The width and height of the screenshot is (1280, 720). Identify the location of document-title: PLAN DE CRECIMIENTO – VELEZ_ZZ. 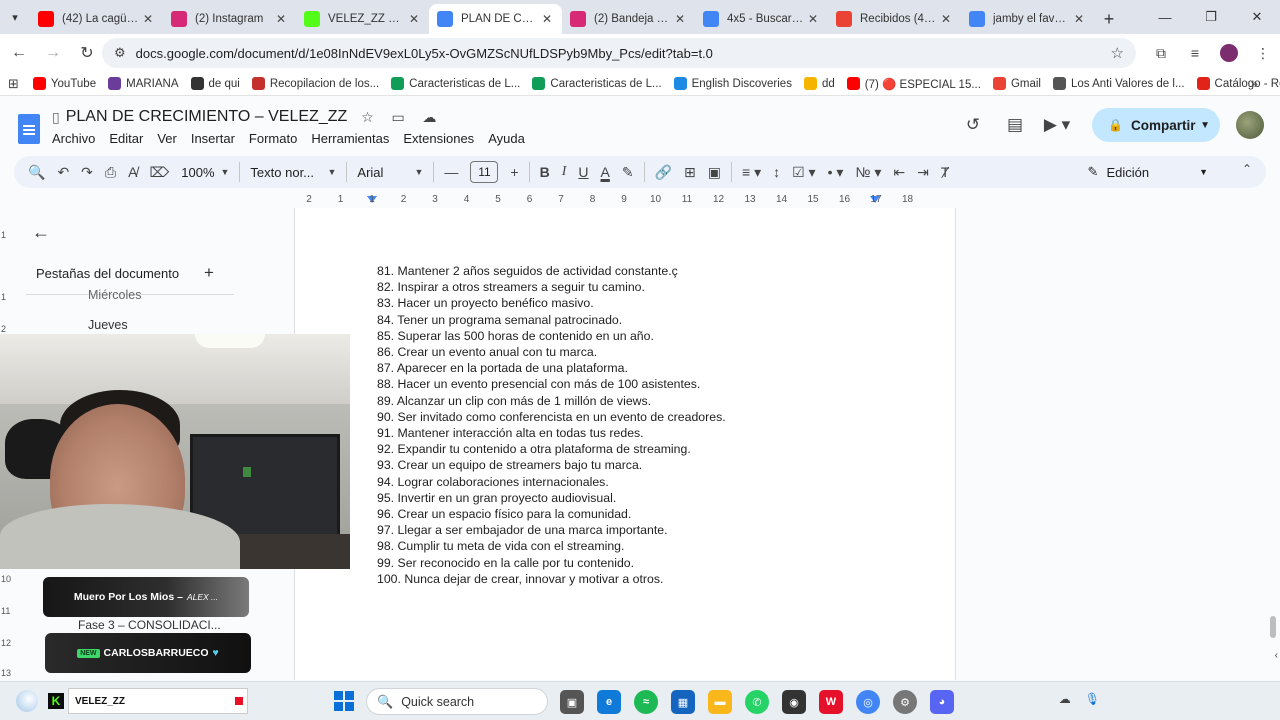
(207, 117).